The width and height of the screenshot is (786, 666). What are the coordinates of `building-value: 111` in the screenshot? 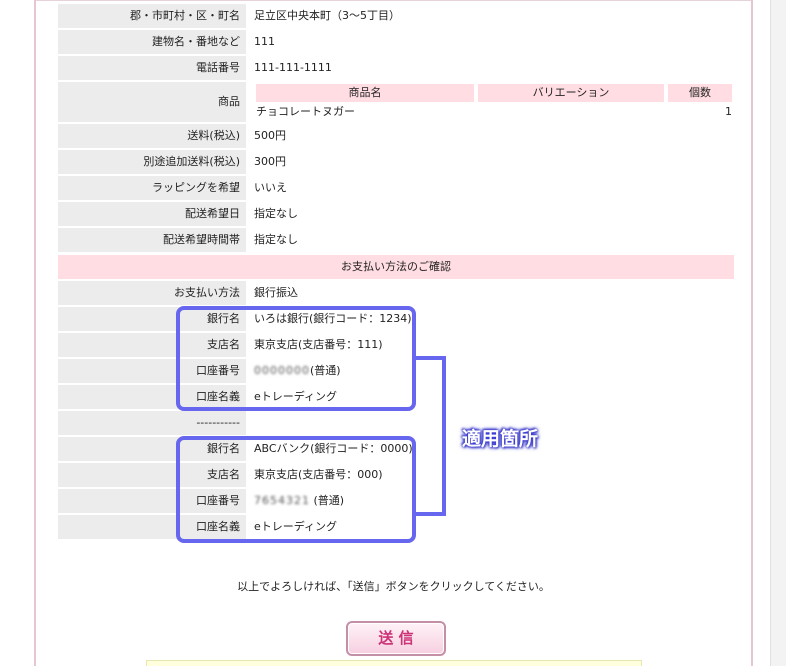 It's located at (491, 42).